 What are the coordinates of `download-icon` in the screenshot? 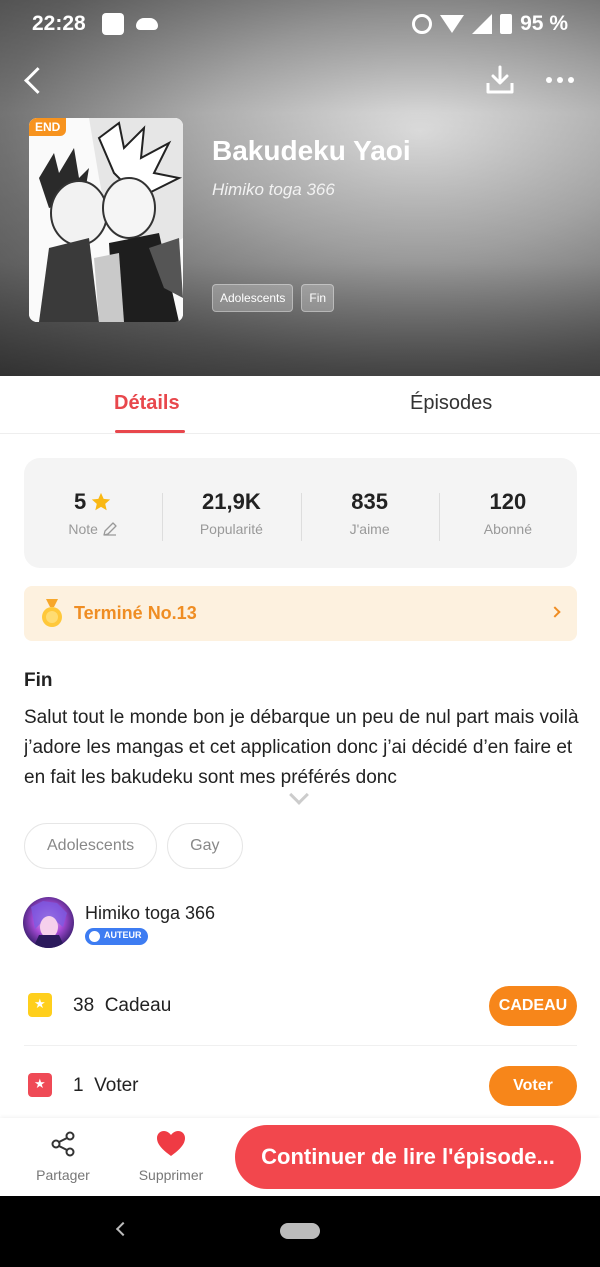 It's located at (500, 79).